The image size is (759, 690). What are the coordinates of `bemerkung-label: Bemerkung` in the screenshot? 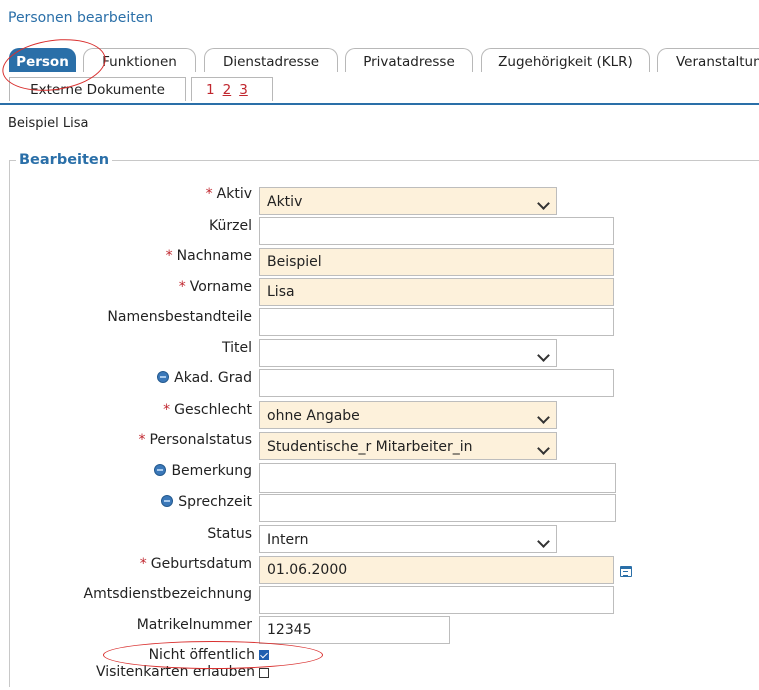 It's located at (203, 471).